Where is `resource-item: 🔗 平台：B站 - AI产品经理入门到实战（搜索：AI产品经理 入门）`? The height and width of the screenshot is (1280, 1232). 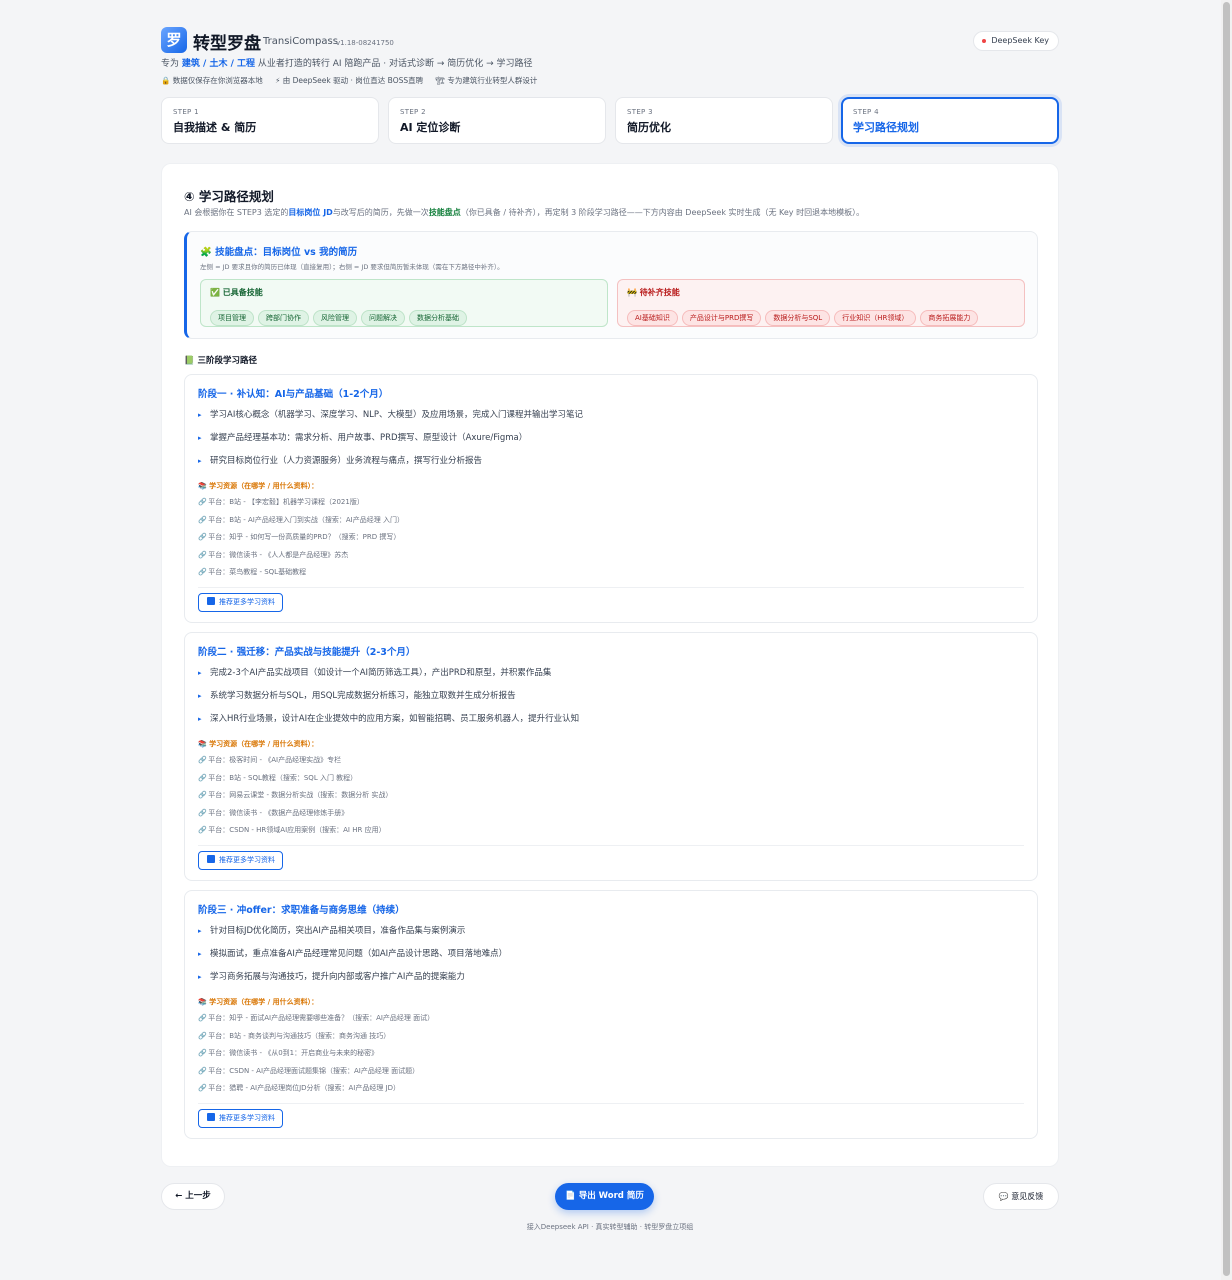
resource-item: 🔗 平台：B站 - AI产品经理入门到实战（搜索：AI产品经理 入门） is located at coordinates (301, 524).